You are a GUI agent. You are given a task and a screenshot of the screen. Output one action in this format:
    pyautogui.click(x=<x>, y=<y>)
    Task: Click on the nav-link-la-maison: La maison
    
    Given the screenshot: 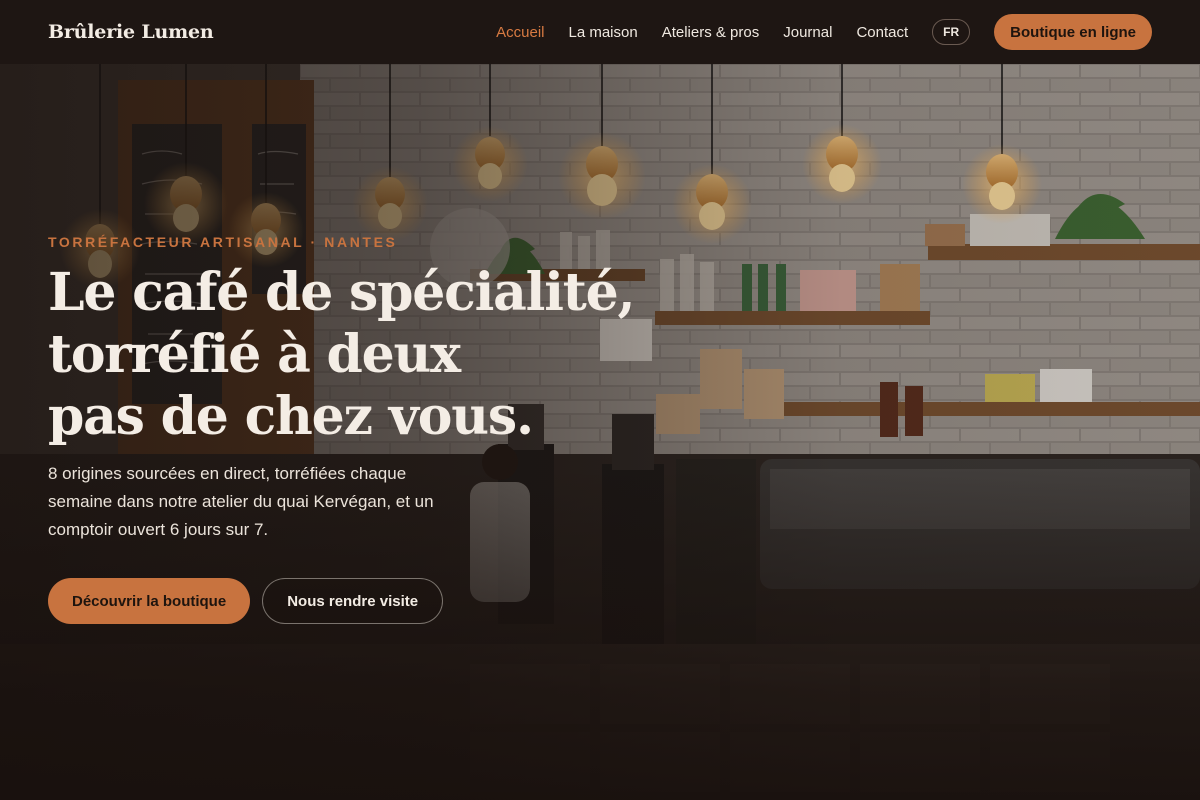 What is the action you would take?
    pyautogui.click(x=602, y=32)
    